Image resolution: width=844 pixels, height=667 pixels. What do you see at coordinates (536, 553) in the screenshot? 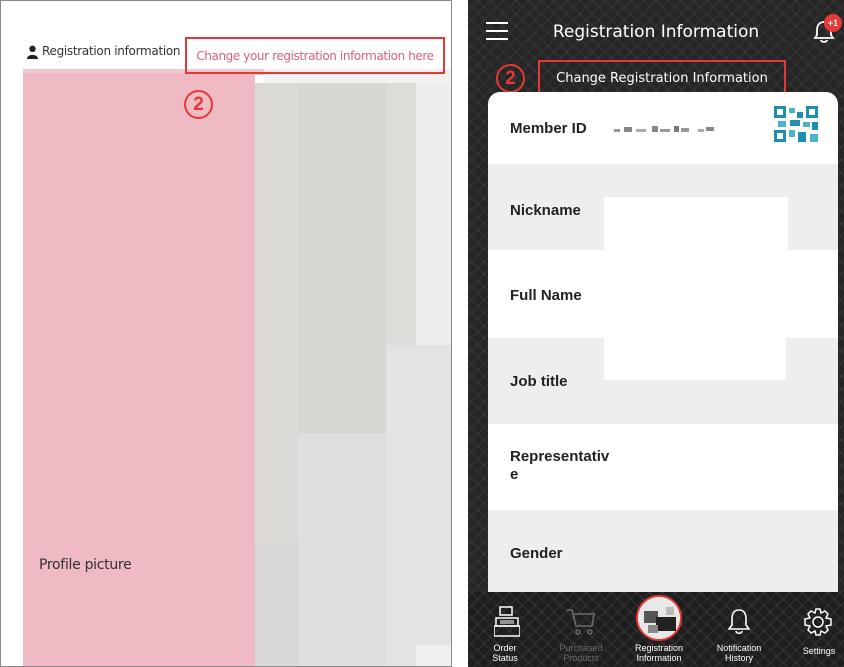
I see `gender-label: Gender` at bounding box center [536, 553].